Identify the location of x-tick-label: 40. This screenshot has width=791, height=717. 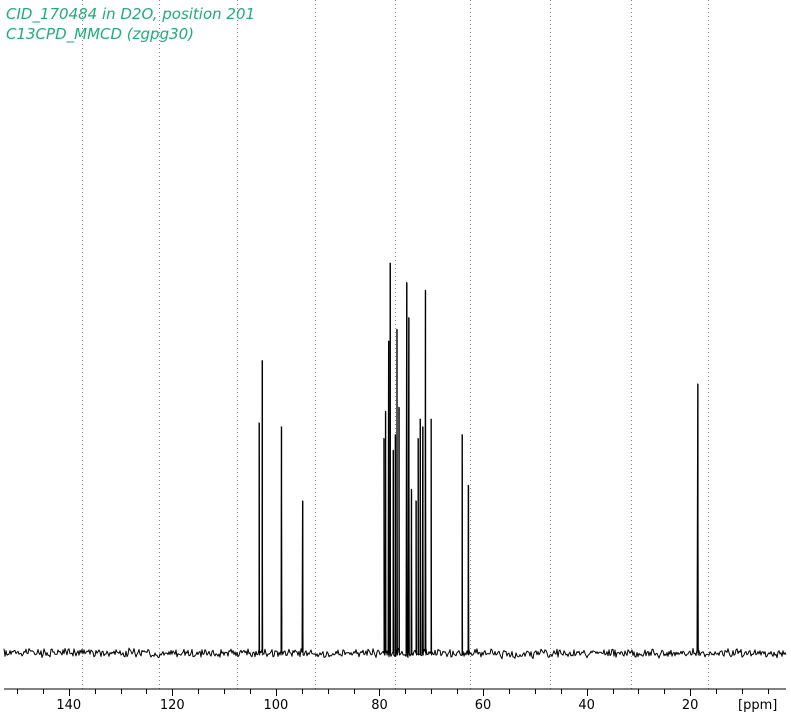
(586, 705).